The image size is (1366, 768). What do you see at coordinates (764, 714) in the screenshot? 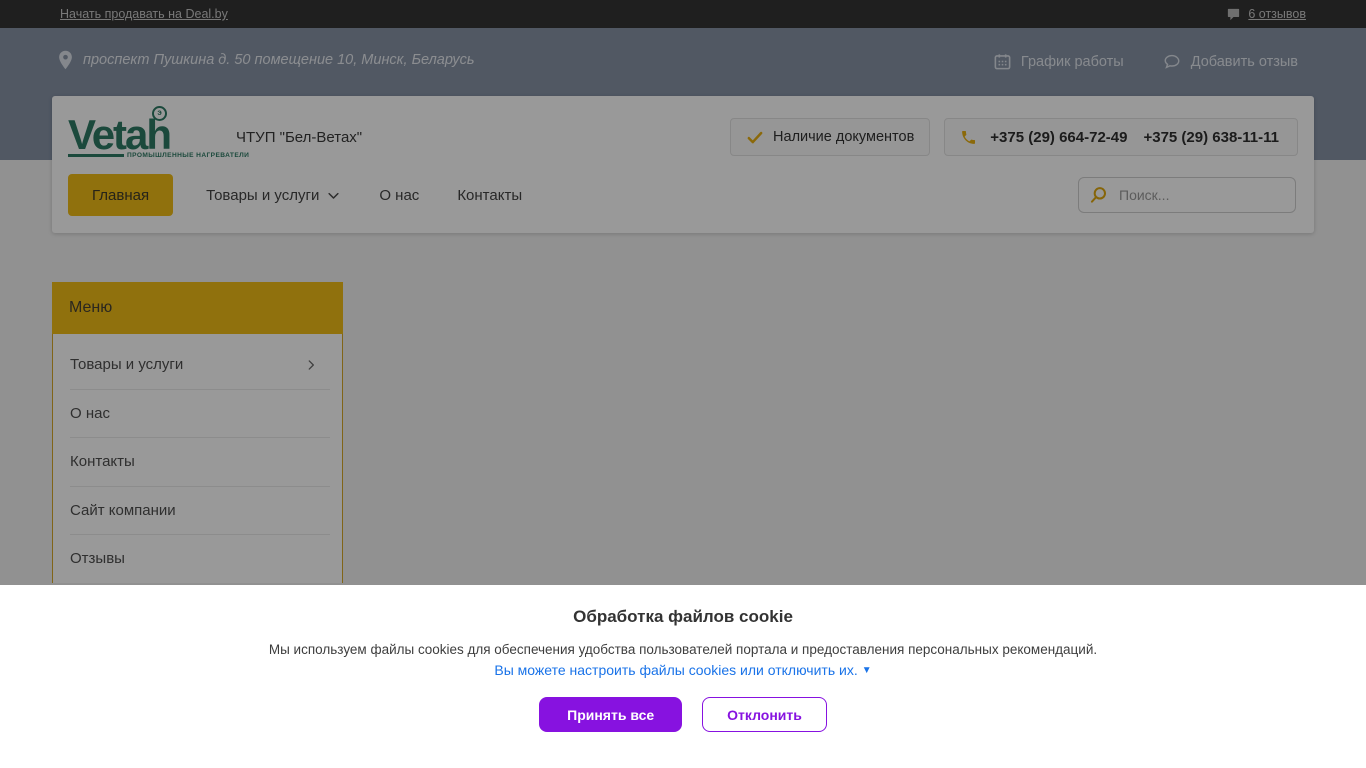
I see `decline-button: Отклонить` at bounding box center [764, 714].